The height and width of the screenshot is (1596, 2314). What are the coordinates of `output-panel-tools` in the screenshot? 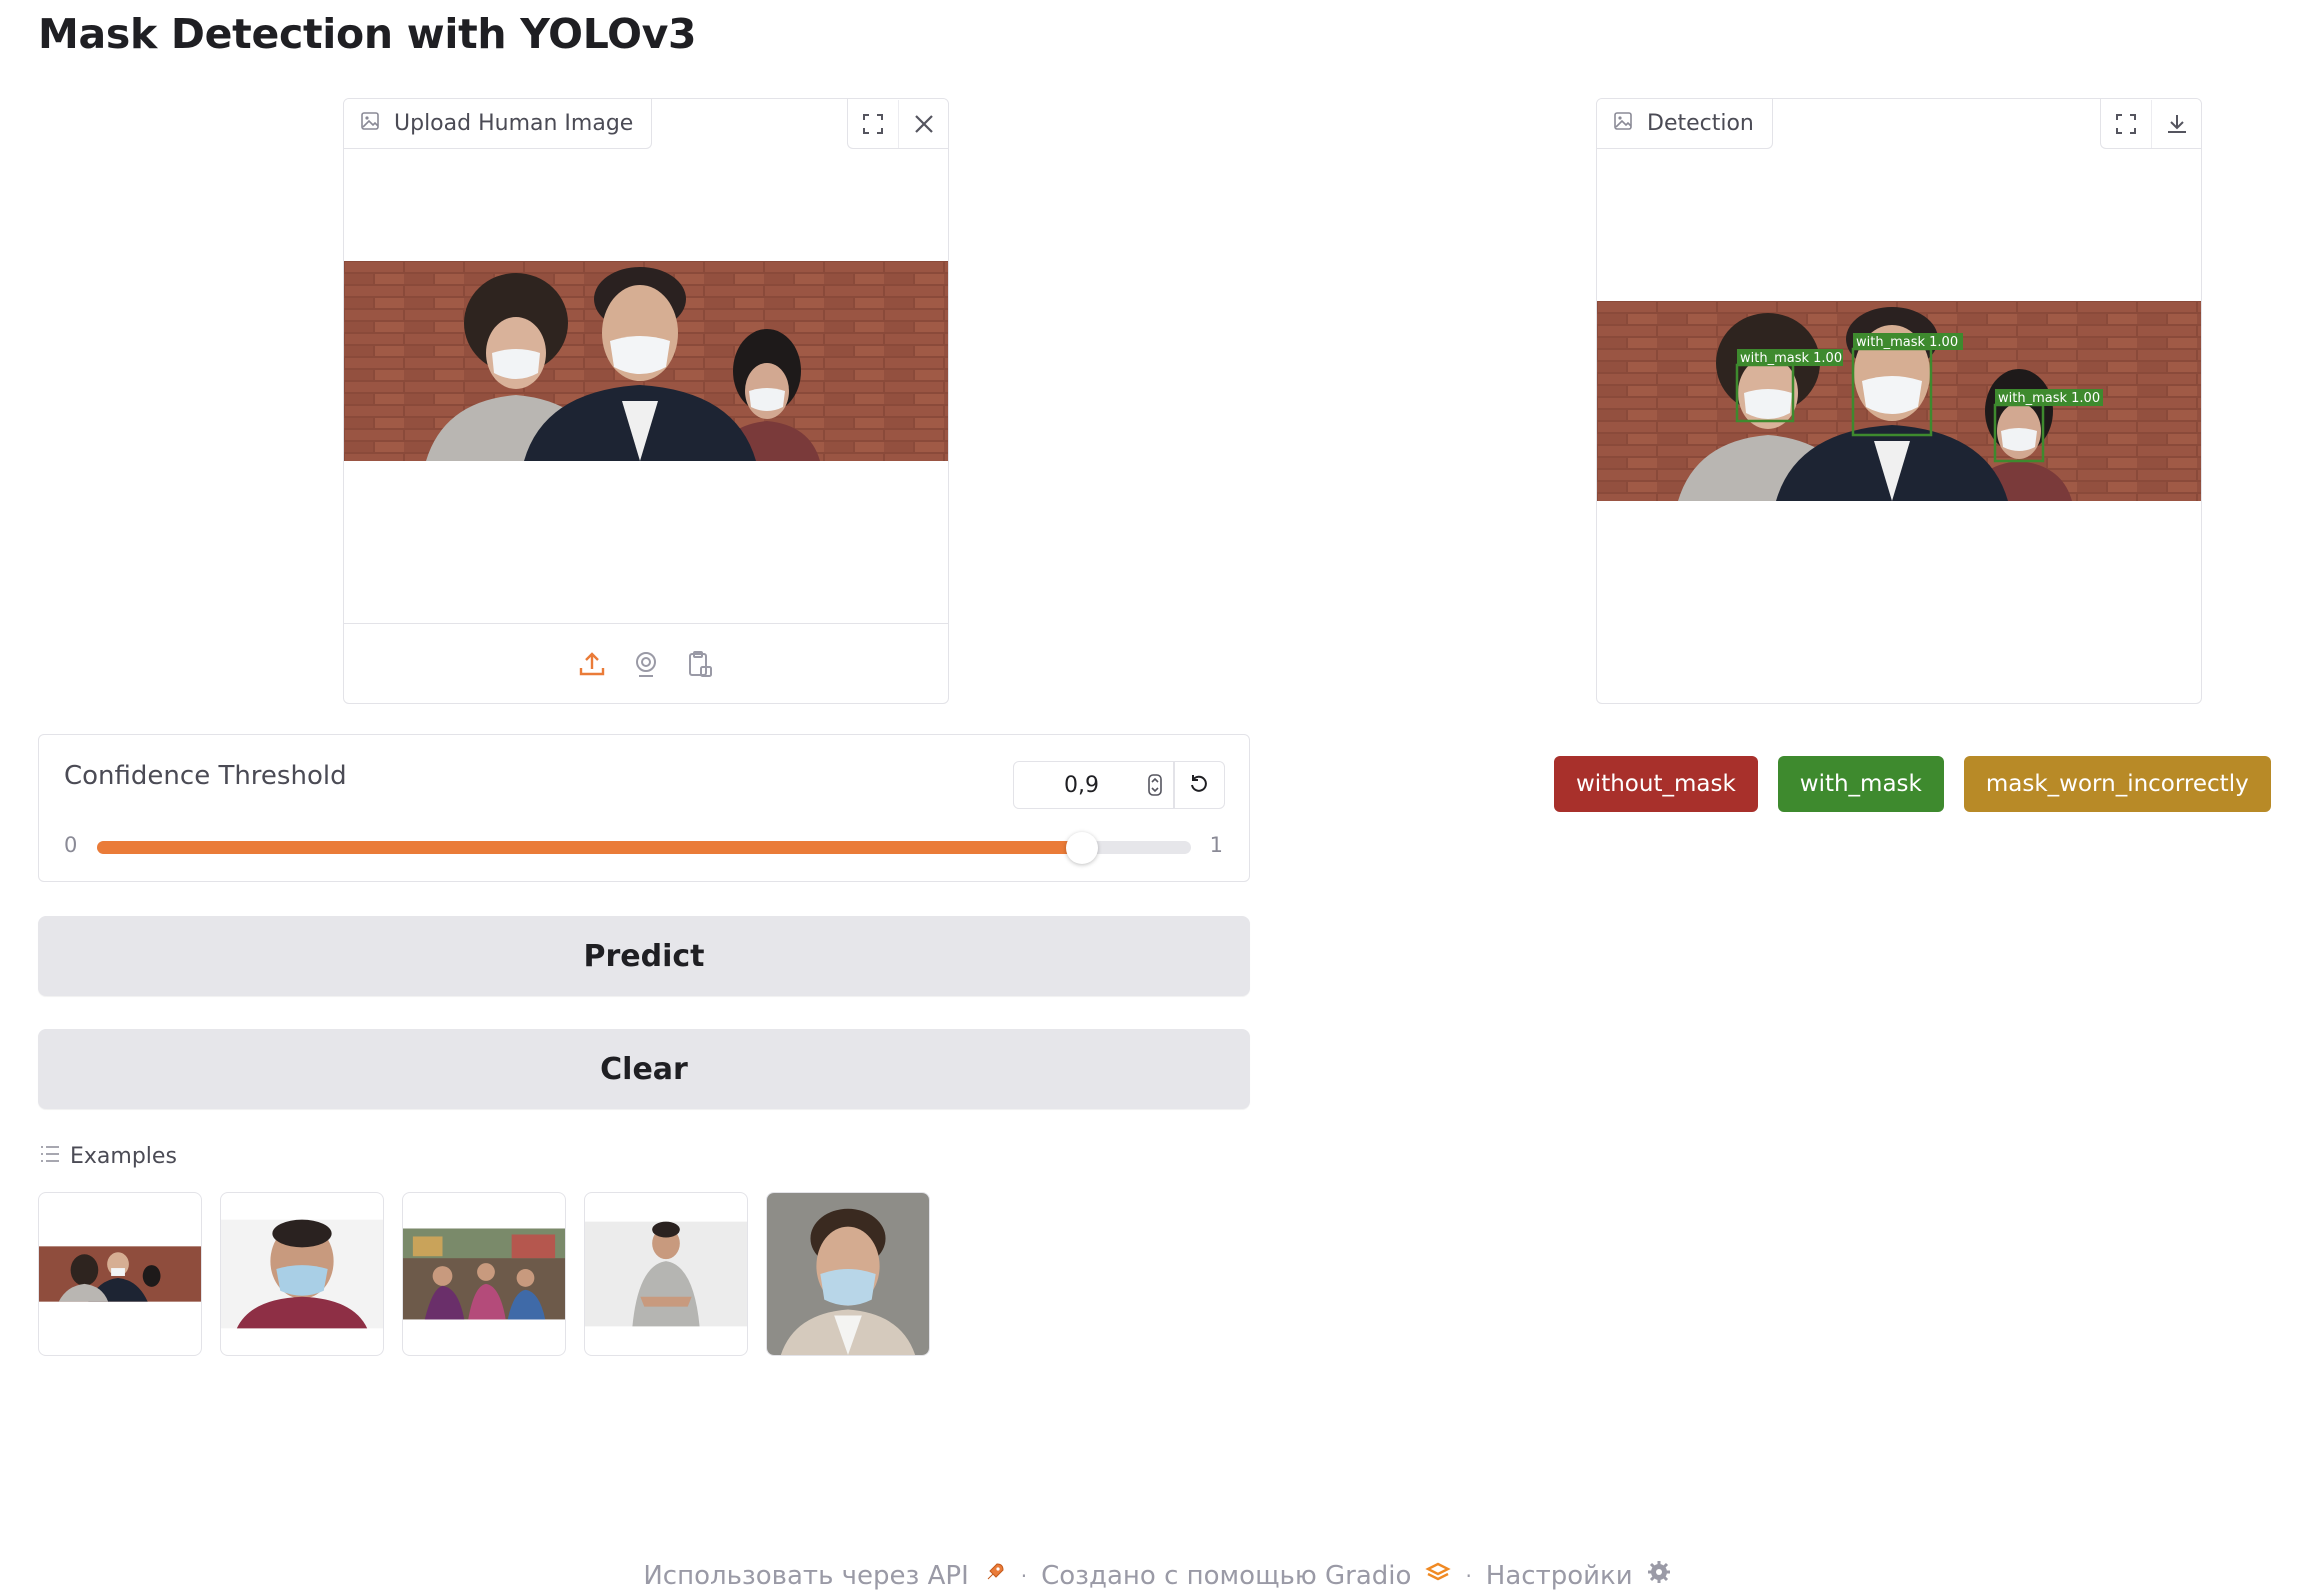 It's located at (2150, 124).